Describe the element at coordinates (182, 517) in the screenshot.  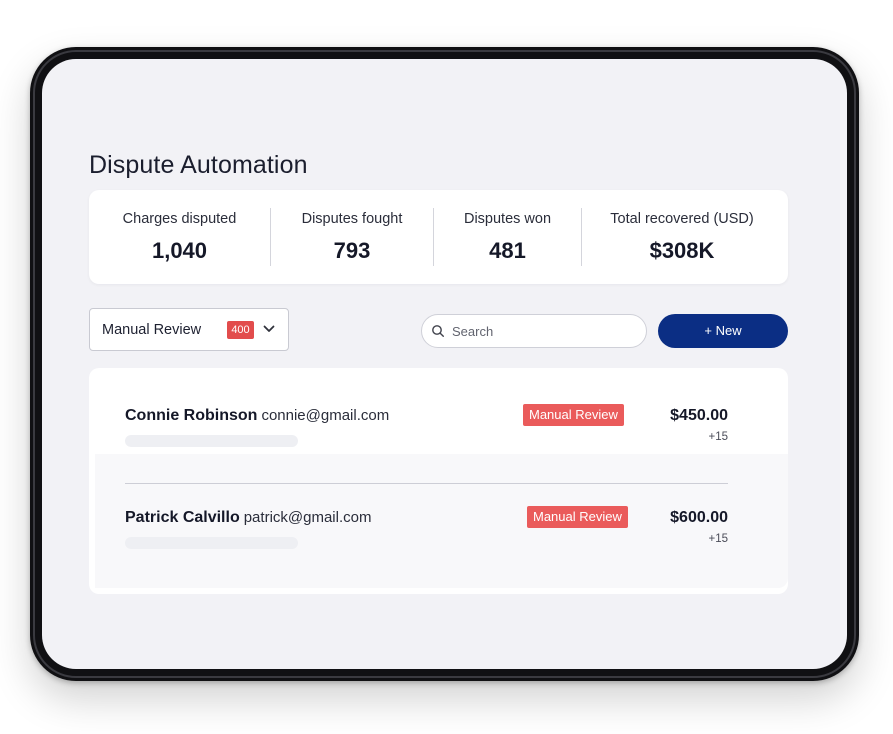
I see `customer-name-text: Patrick Calvillo` at that location.